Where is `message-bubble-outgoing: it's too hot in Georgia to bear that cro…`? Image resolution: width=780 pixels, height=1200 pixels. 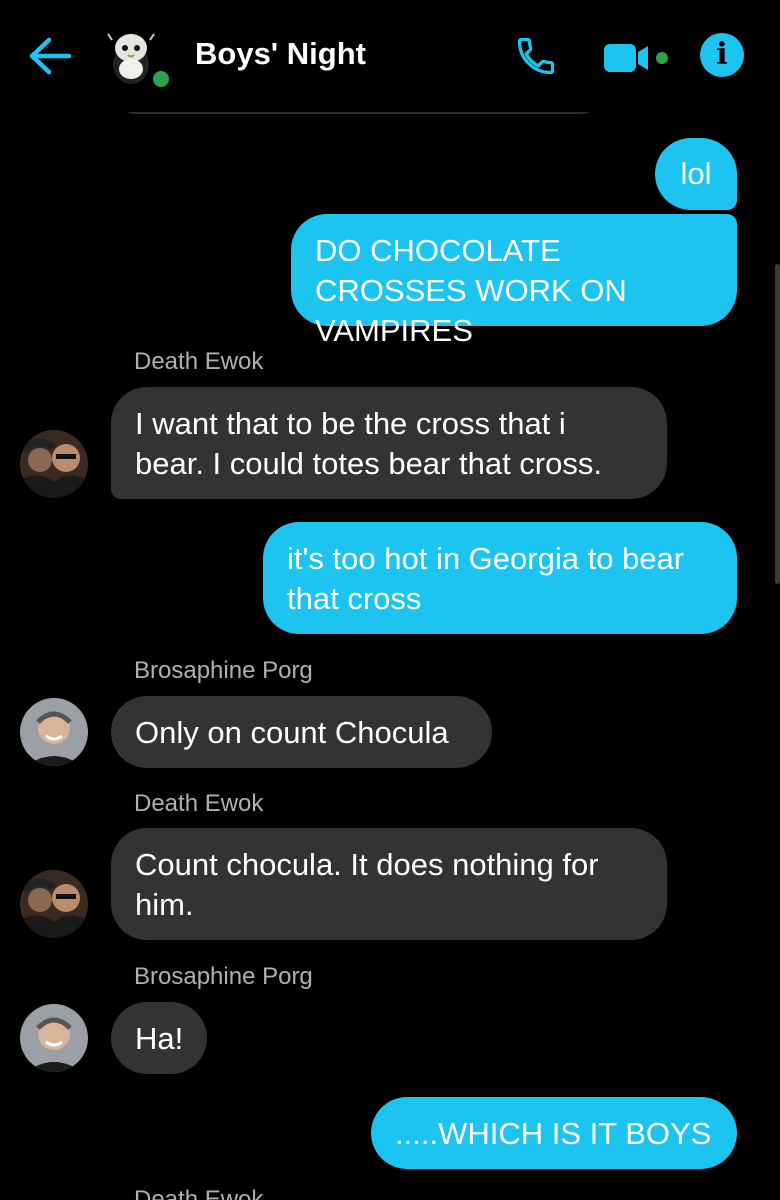 message-bubble-outgoing: it's too hot in Georgia to bear that cro… is located at coordinates (500, 578).